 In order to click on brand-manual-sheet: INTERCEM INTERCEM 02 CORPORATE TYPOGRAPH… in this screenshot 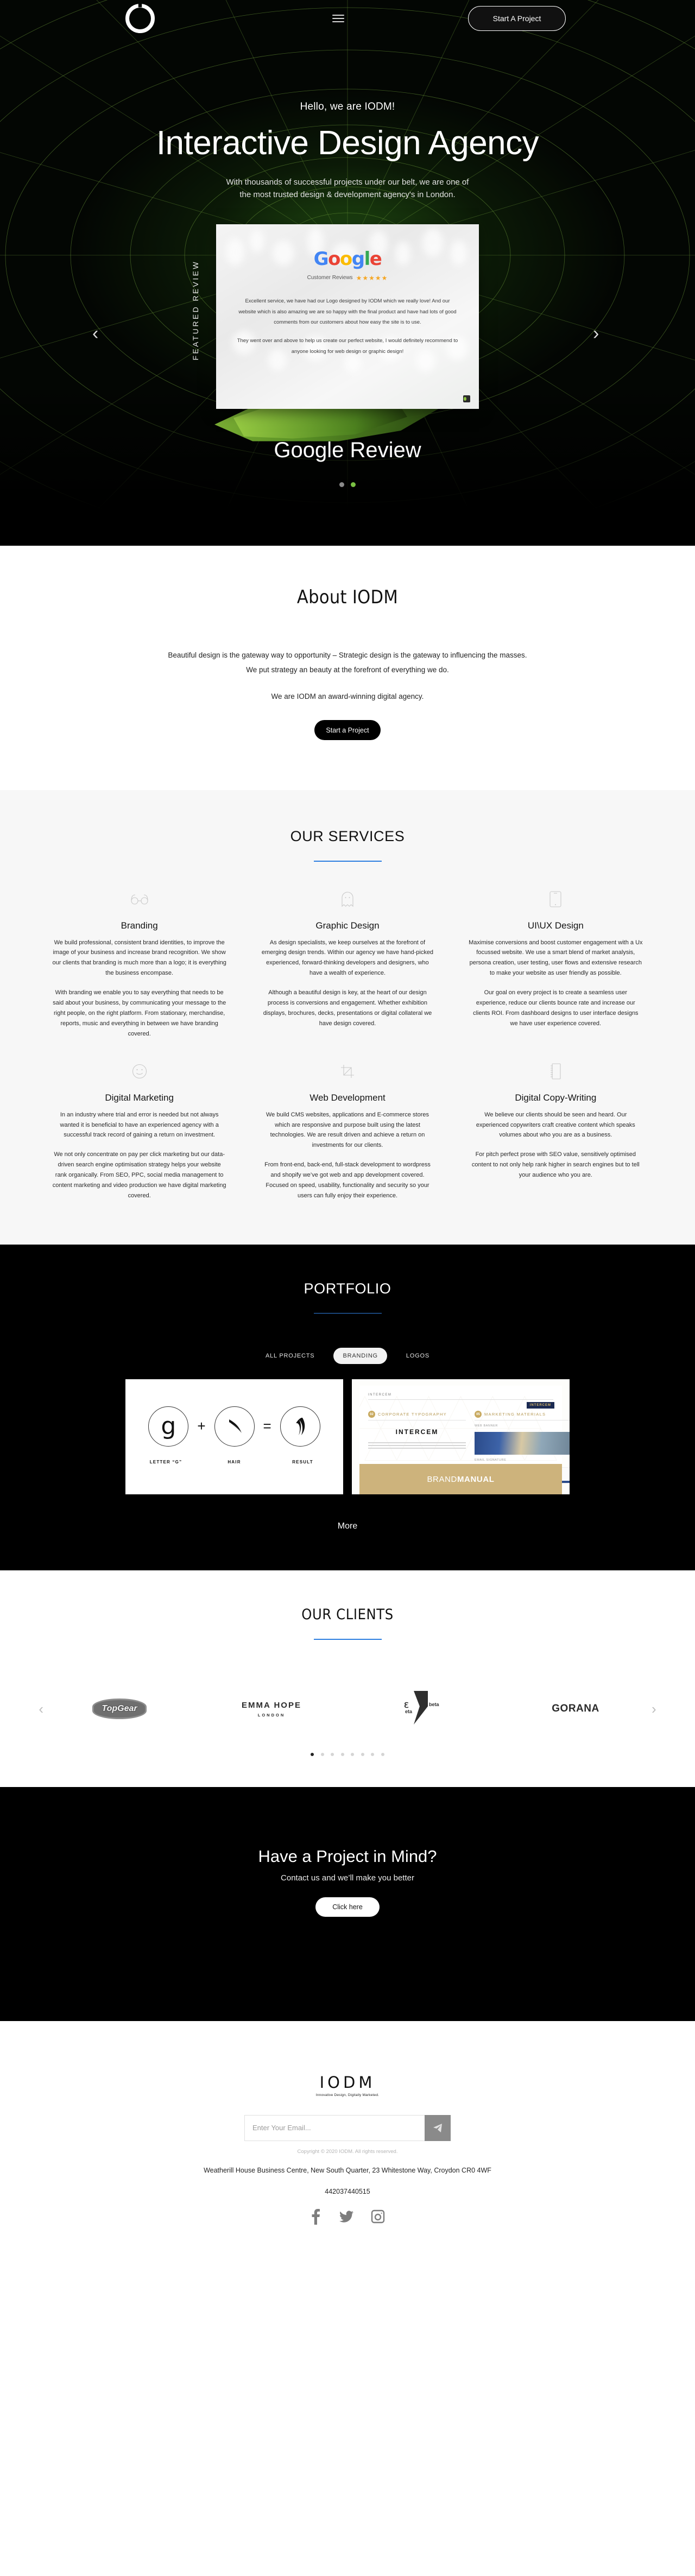, I will do `click(464, 1435)`.